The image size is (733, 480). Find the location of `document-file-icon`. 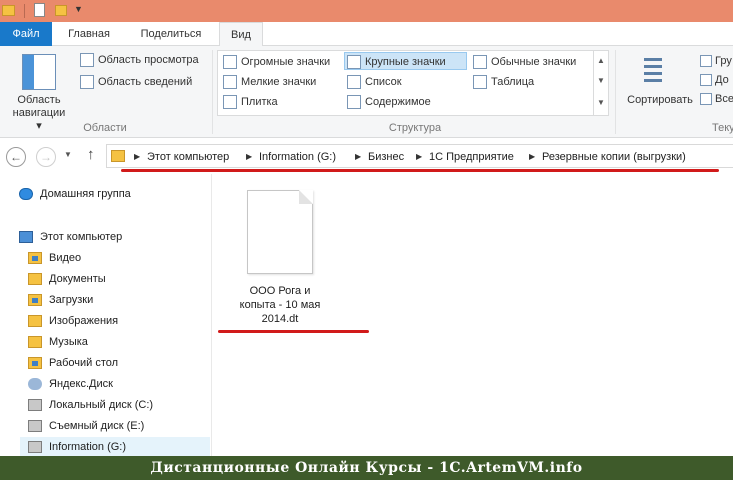

document-file-icon is located at coordinates (280, 232).